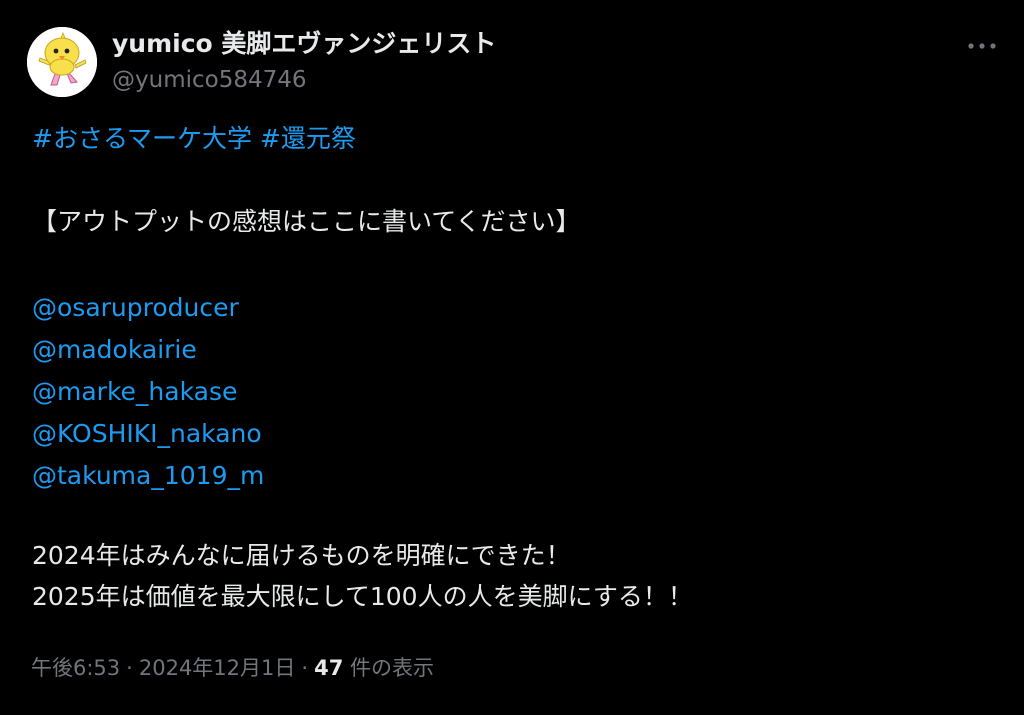 This screenshot has height=715, width=1024. I want to click on more-horizontal-icon, so click(982, 46).